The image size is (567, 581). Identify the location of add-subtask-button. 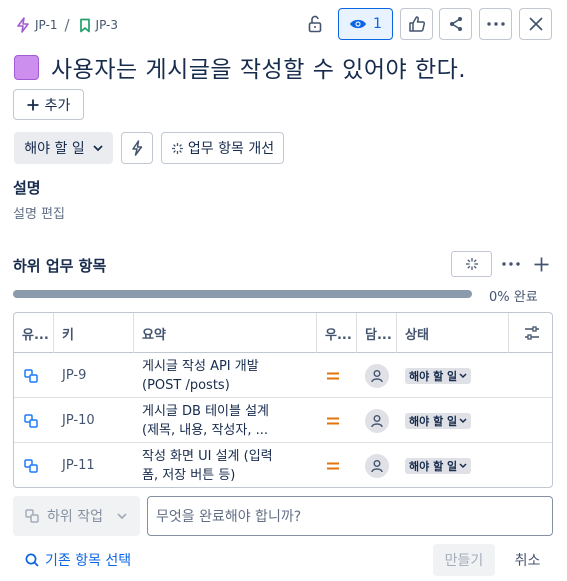
(541, 264).